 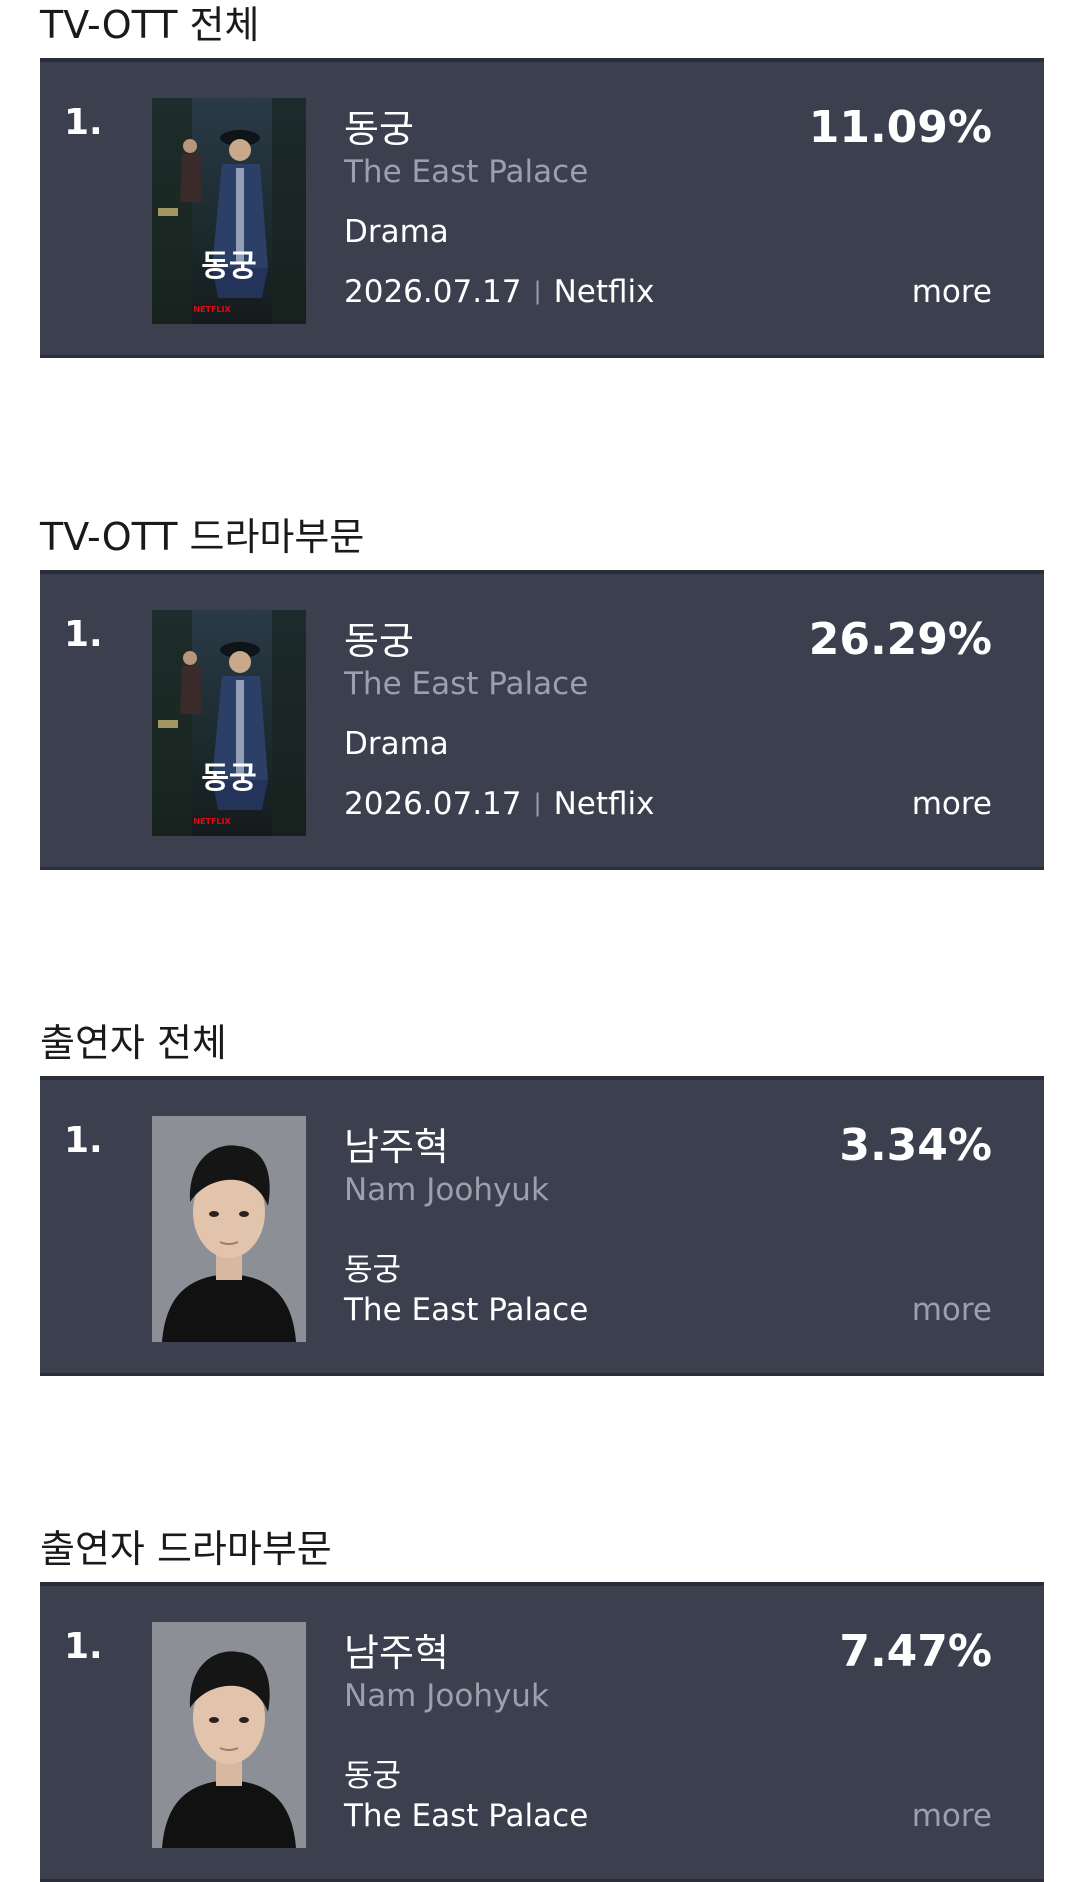 I want to click on share-percent: 3.34%, so click(x=915, y=1145).